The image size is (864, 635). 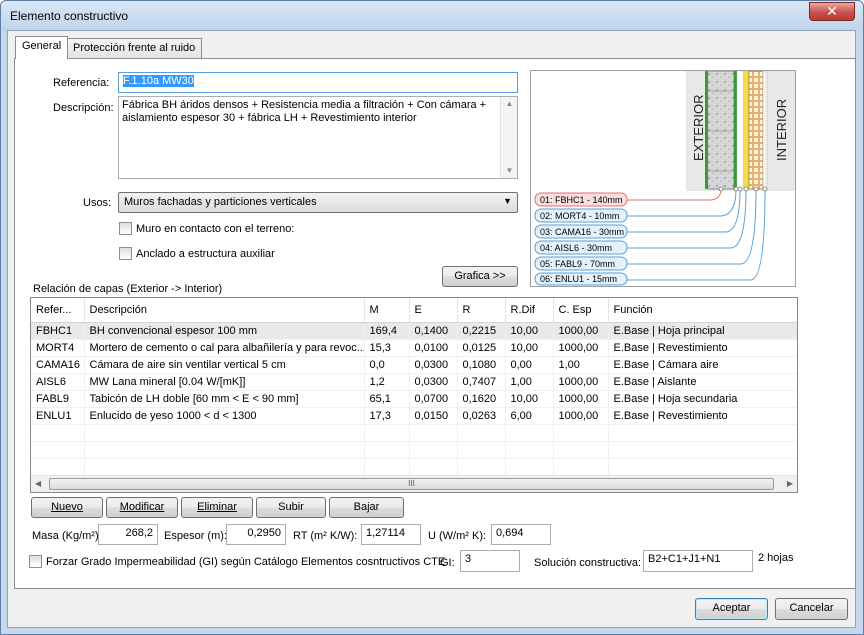 I want to click on table-row-empty, so click(x=414, y=433).